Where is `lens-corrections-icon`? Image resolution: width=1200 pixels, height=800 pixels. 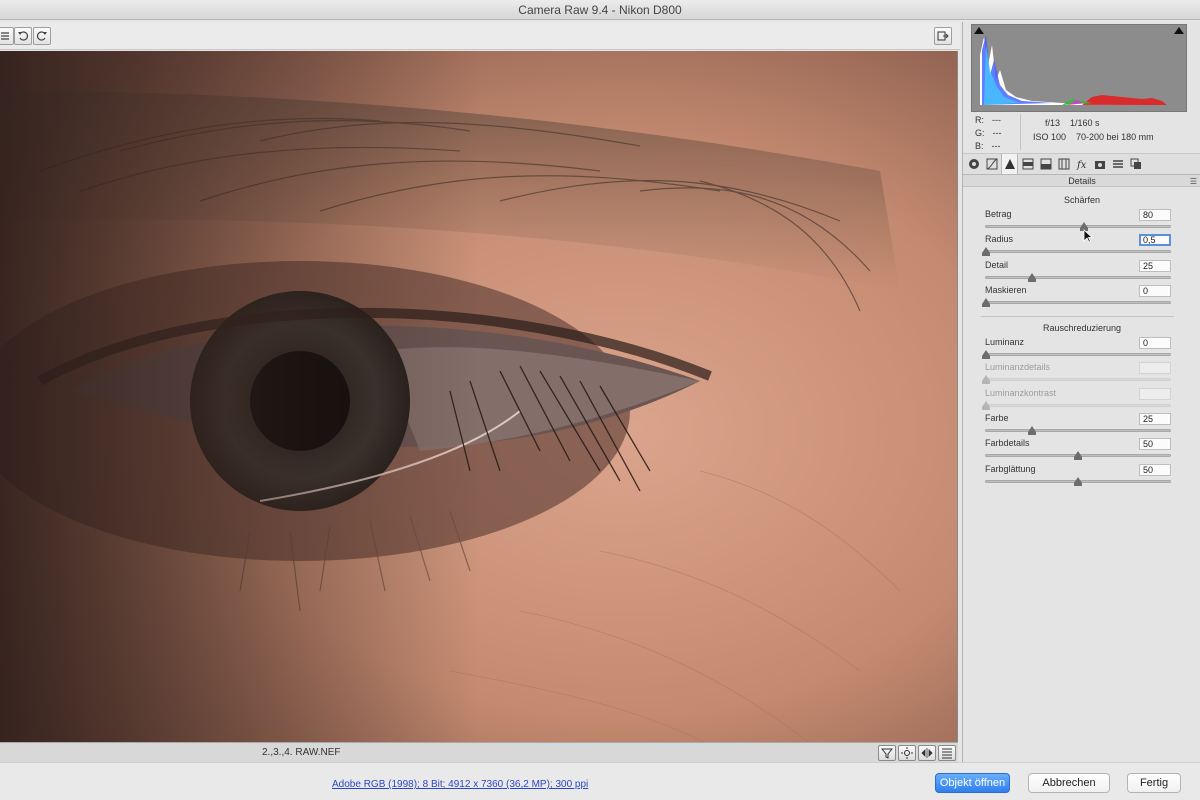 lens-corrections-icon is located at coordinates (1063, 164).